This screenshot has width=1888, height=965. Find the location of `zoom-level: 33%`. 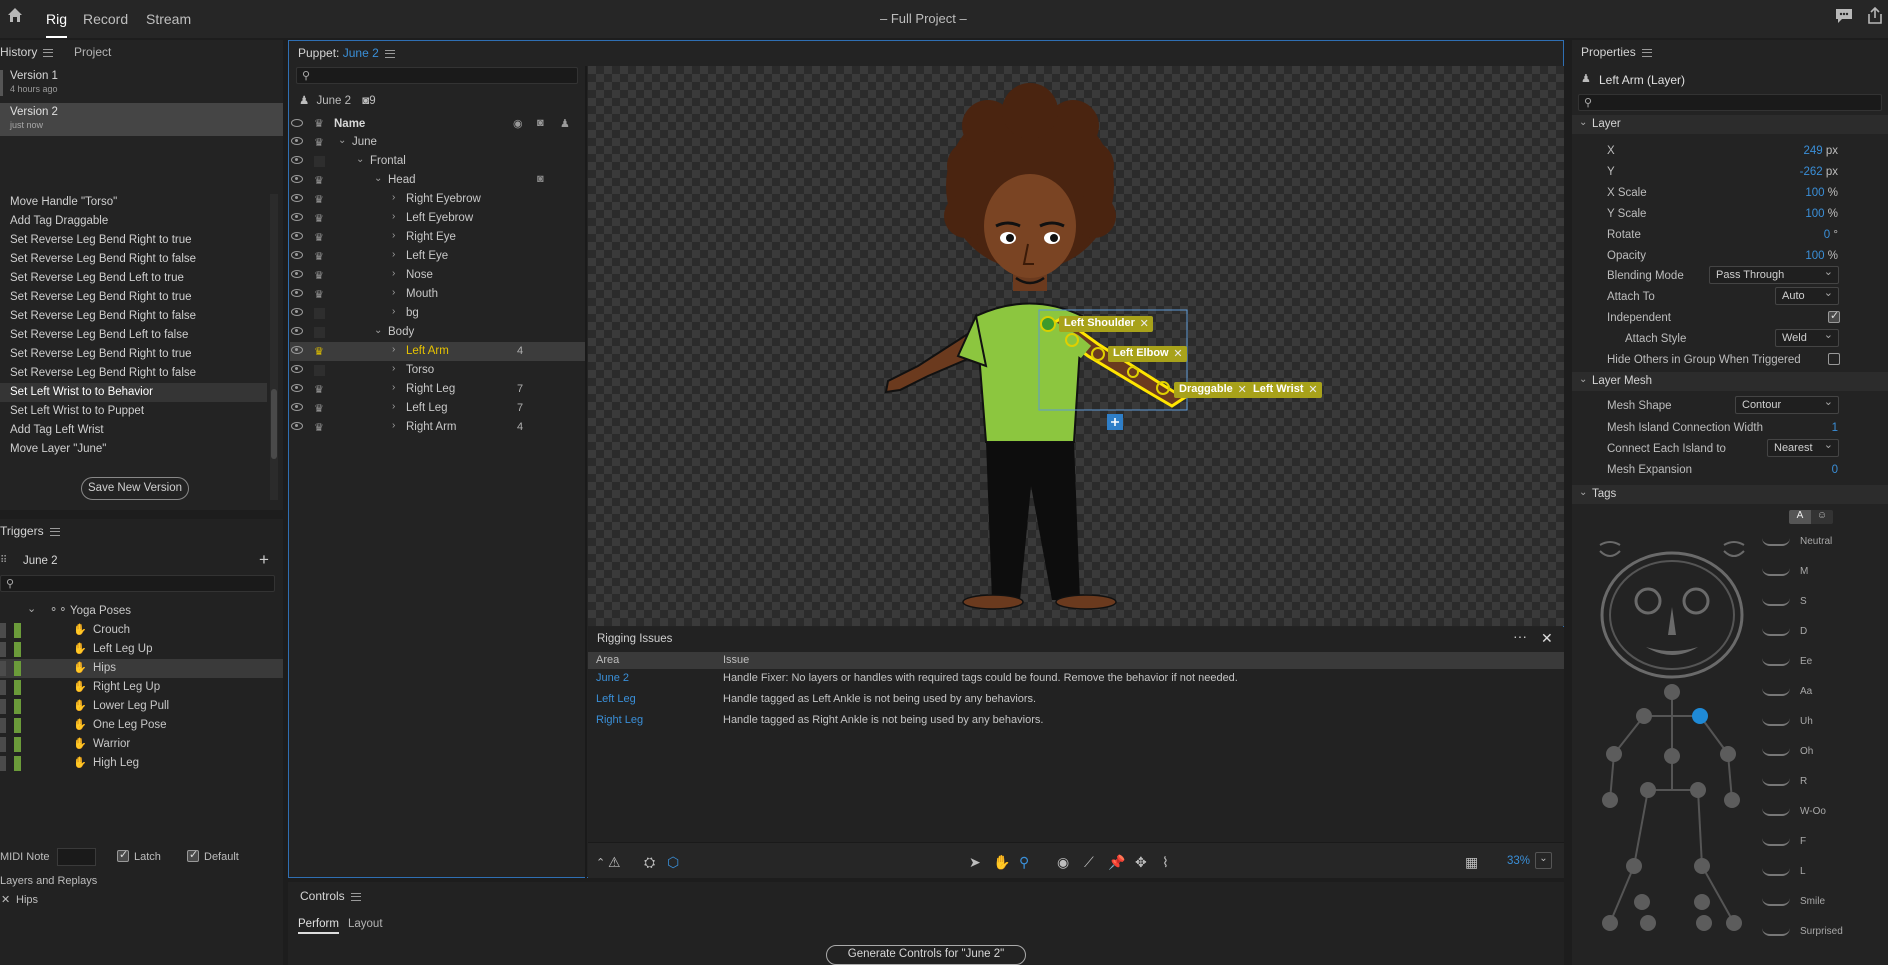

zoom-level: 33% is located at coordinates (1518, 861).